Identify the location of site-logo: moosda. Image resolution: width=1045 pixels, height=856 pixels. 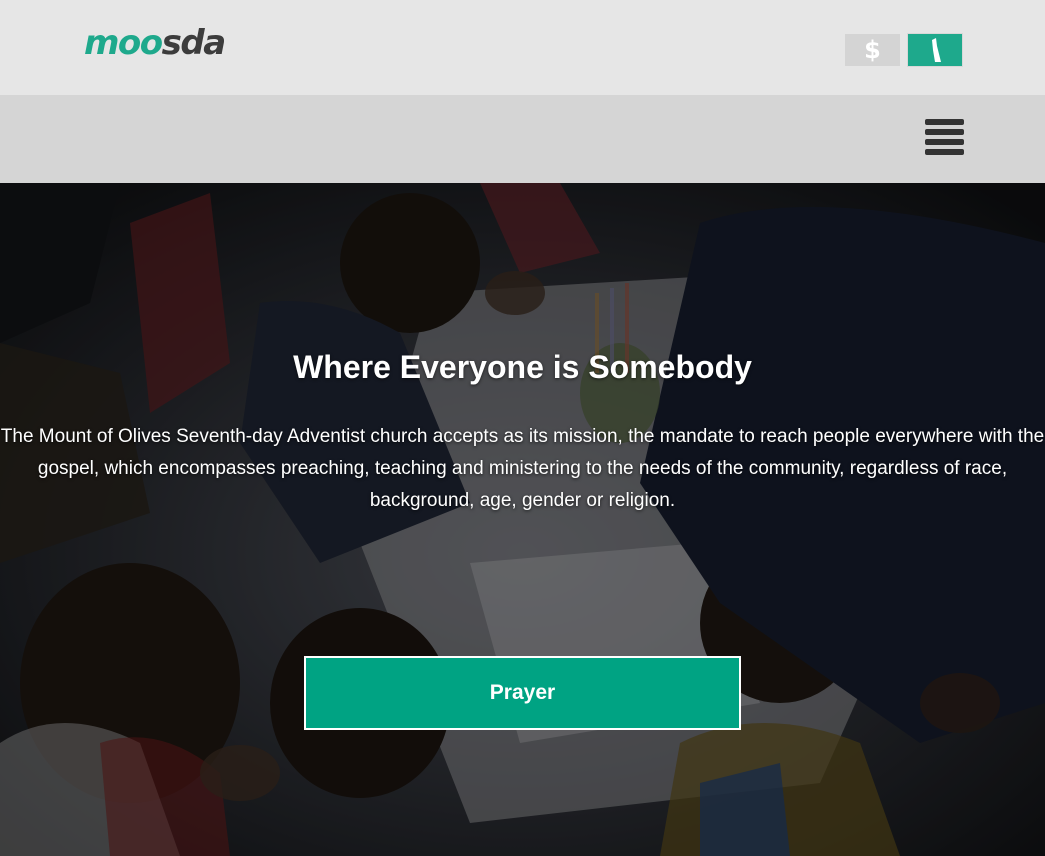
(155, 43).